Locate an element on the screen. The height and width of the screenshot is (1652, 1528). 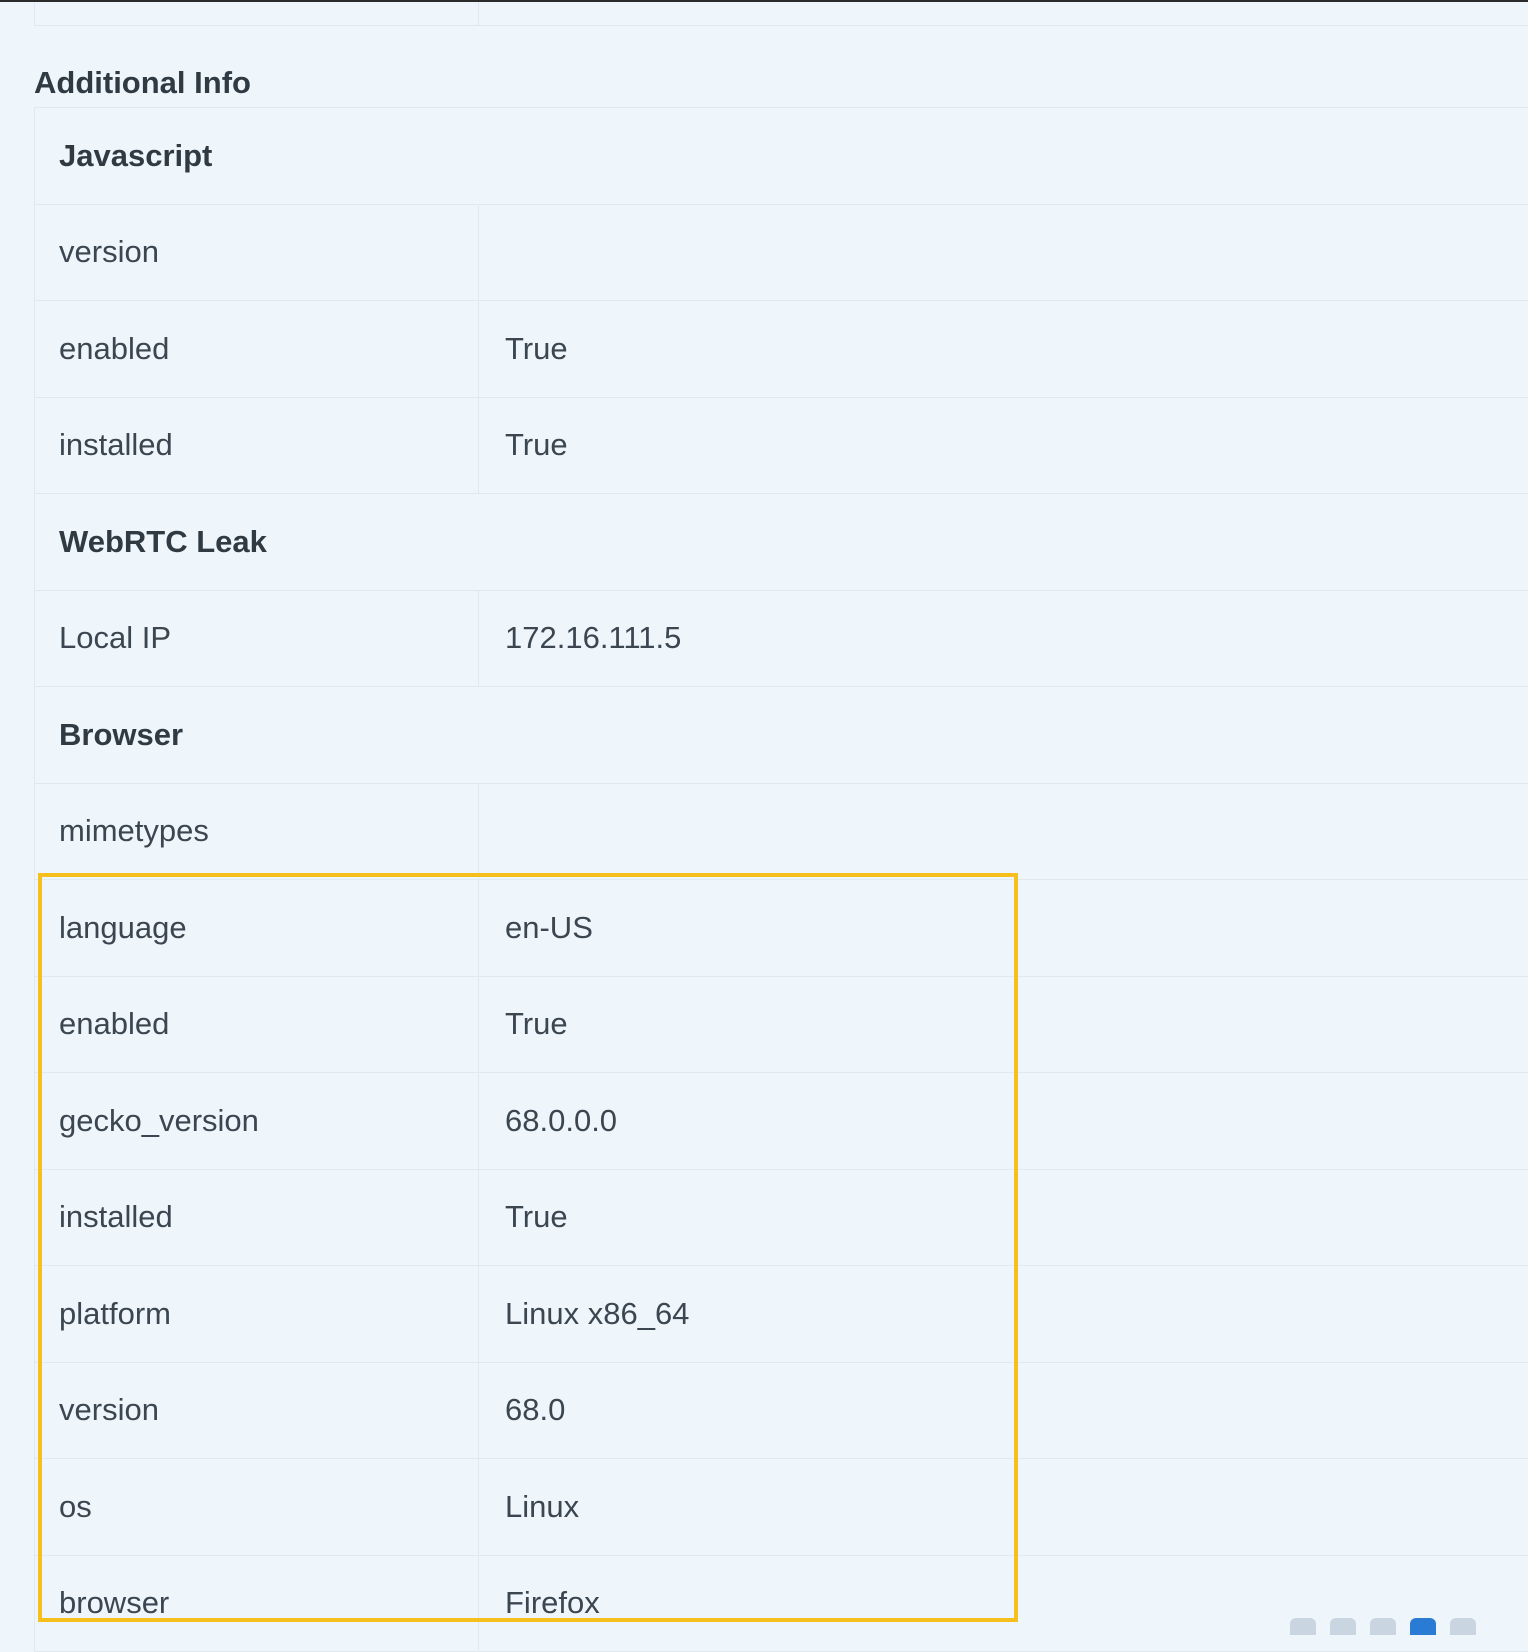
group-title: Browser is located at coordinates (121, 735).